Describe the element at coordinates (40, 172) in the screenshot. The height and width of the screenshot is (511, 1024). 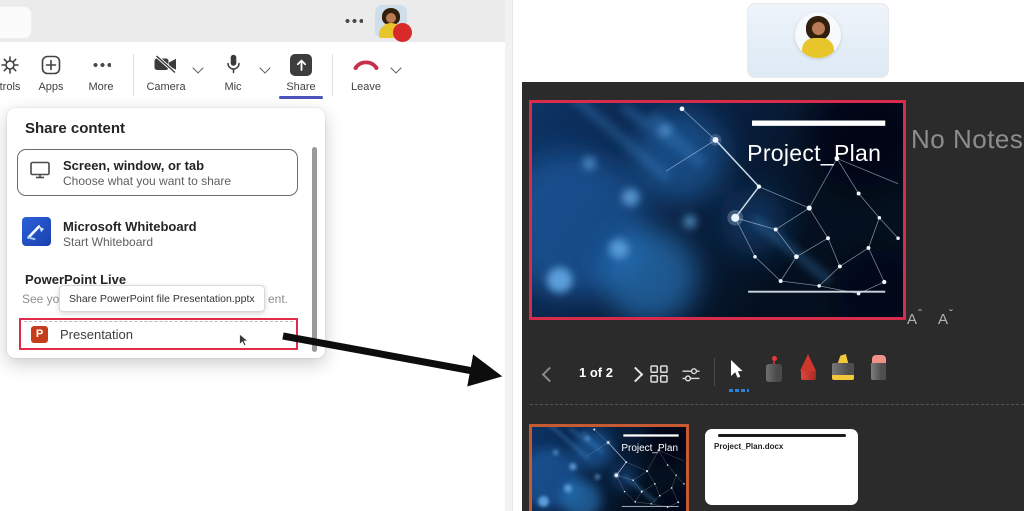
I see `monitor-icon` at that location.